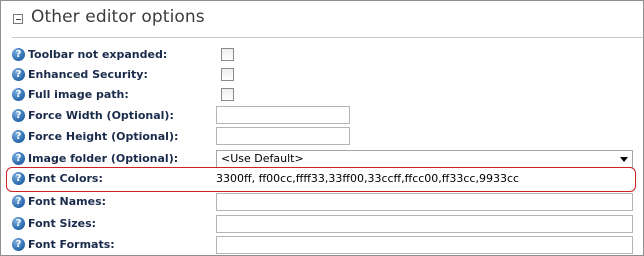 The image size is (644, 256). I want to click on row-font-formats: ? Font Formats:, so click(322, 245).